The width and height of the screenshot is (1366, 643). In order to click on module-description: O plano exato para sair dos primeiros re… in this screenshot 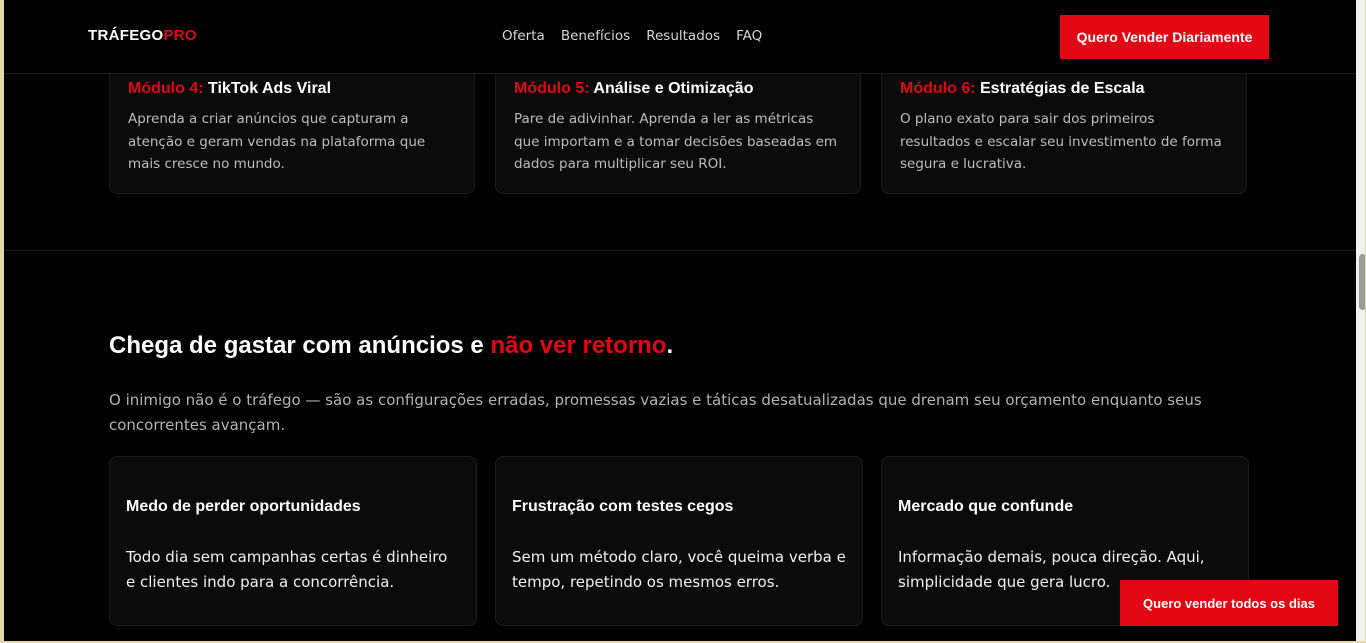, I will do `click(1061, 141)`.